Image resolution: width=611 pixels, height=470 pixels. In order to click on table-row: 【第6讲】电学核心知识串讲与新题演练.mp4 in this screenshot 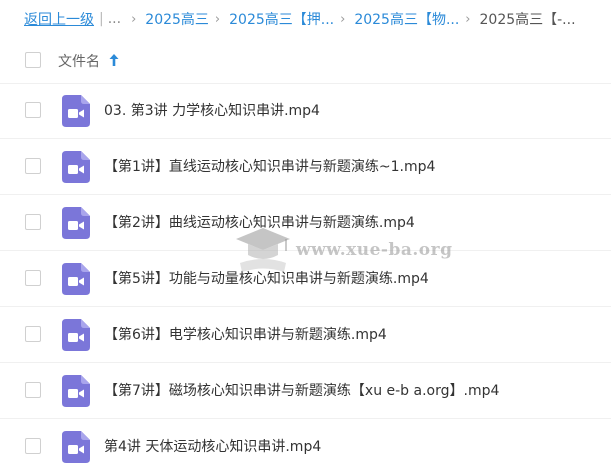, I will do `click(305, 335)`.